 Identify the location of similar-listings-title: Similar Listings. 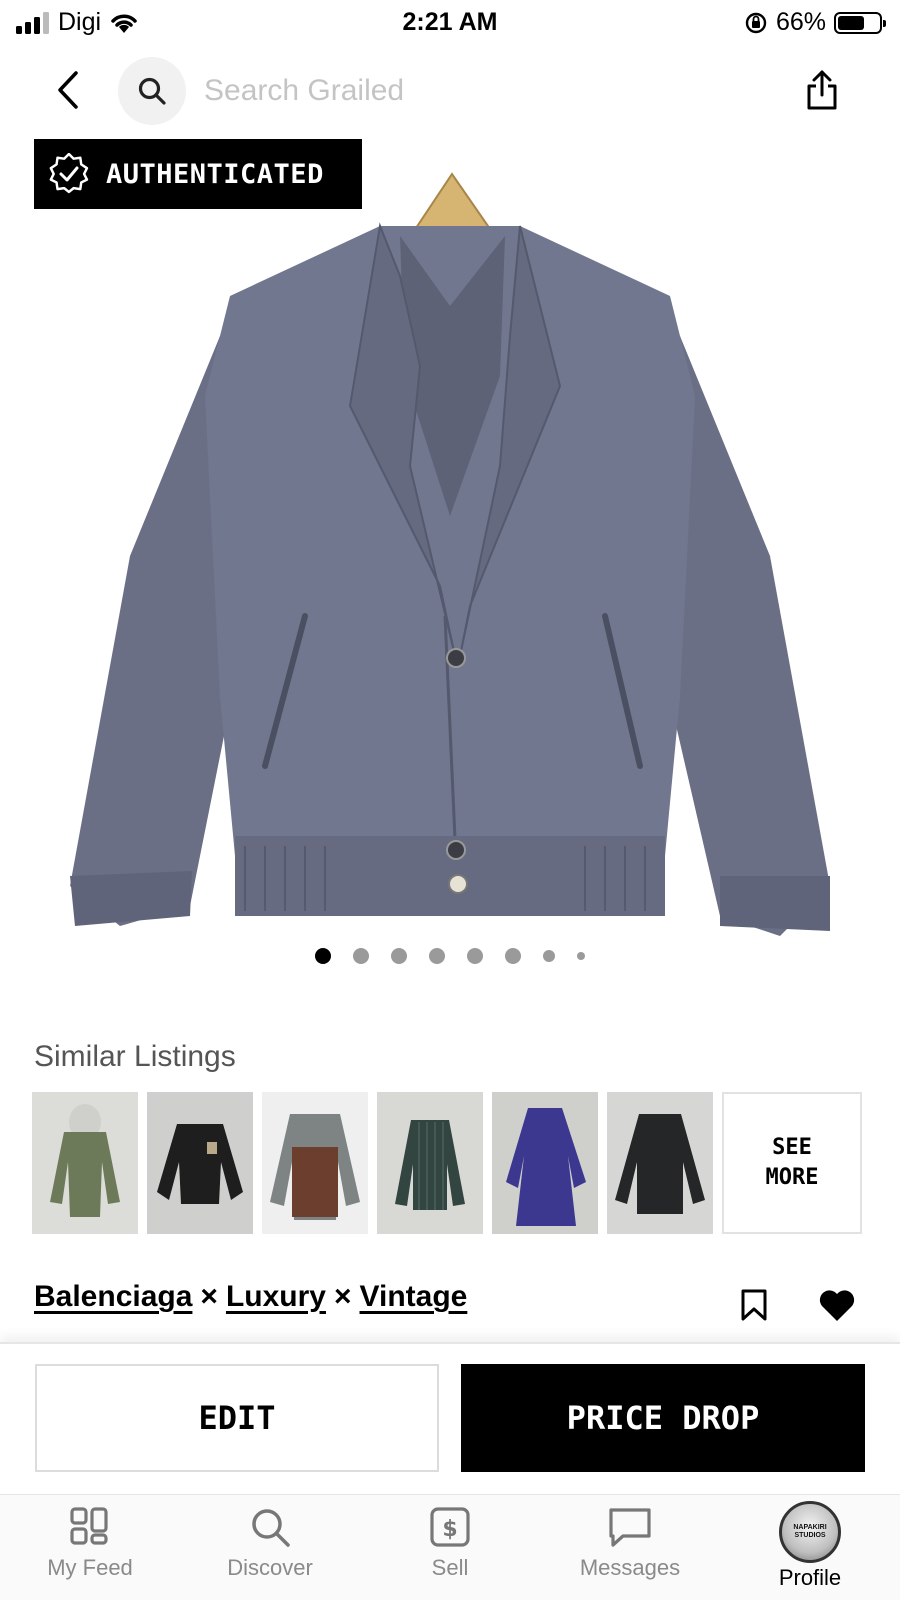
(135, 1056).